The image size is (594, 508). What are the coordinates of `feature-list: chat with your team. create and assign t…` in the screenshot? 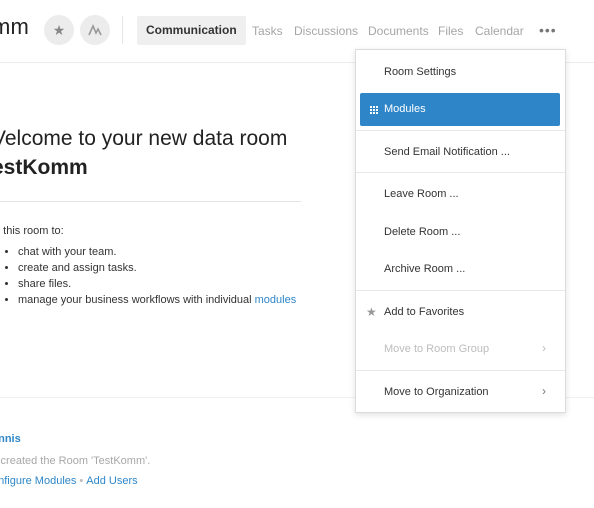 It's located at (148, 276).